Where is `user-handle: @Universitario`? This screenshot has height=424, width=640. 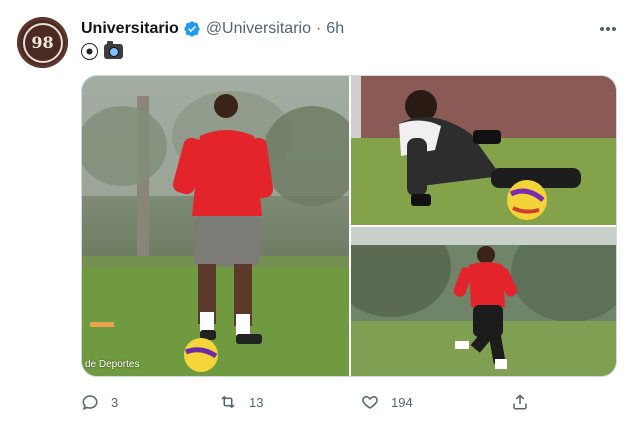
user-handle: @Universitario is located at coordinates (258, 29).